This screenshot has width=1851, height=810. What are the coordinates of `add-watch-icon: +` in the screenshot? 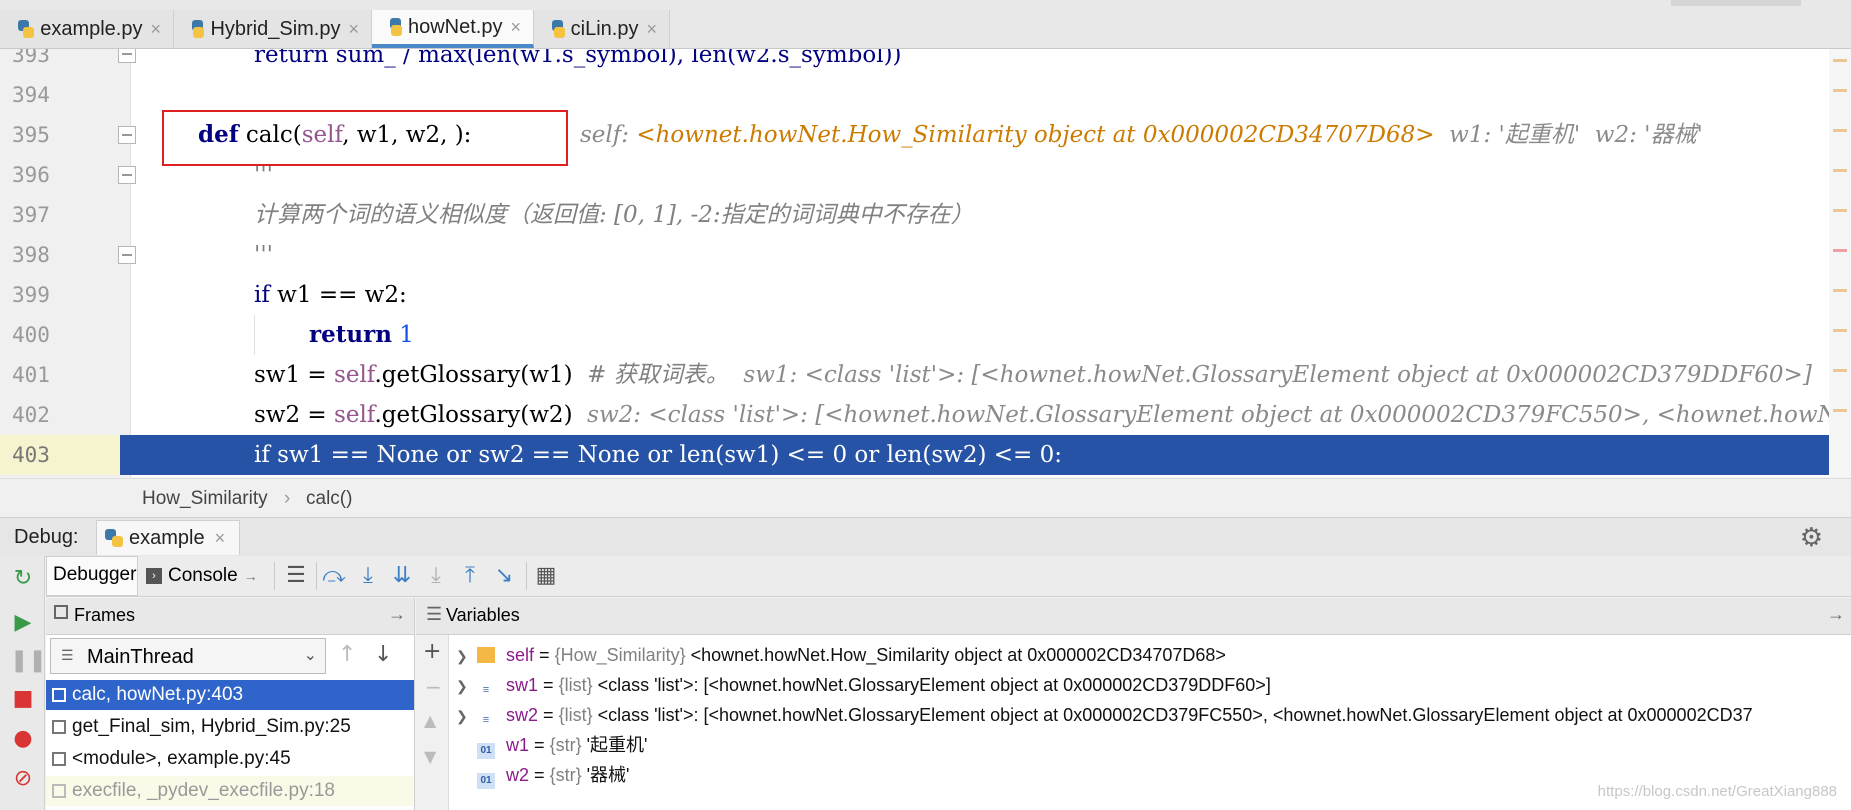 It's located at (432, 651).